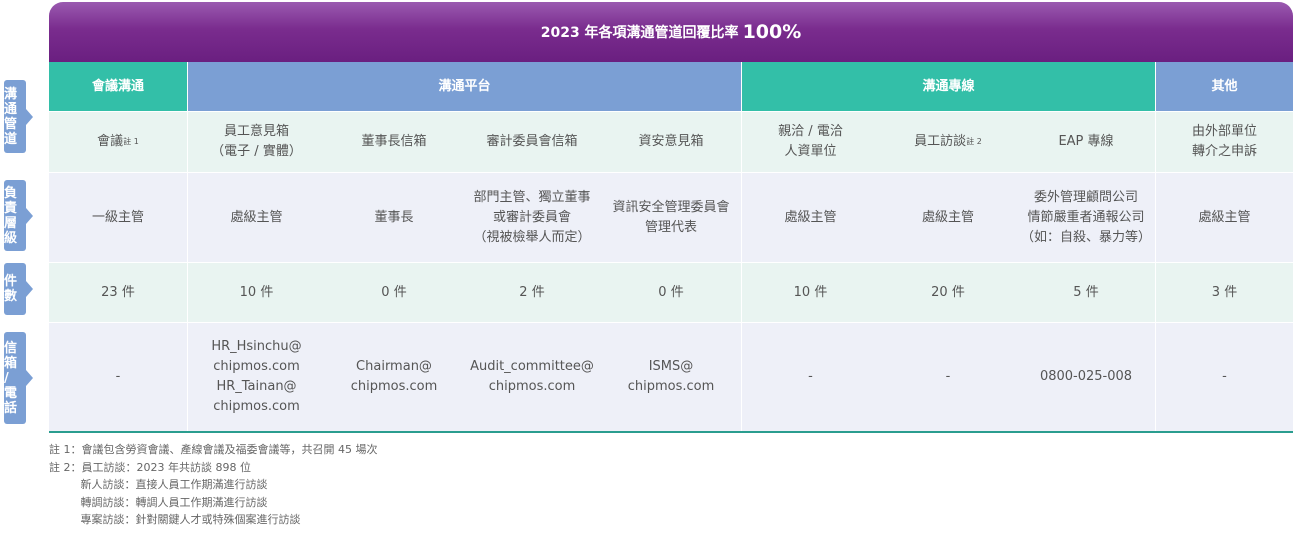  I want to click on footnote-marker: 註 2, so click(974, 141).